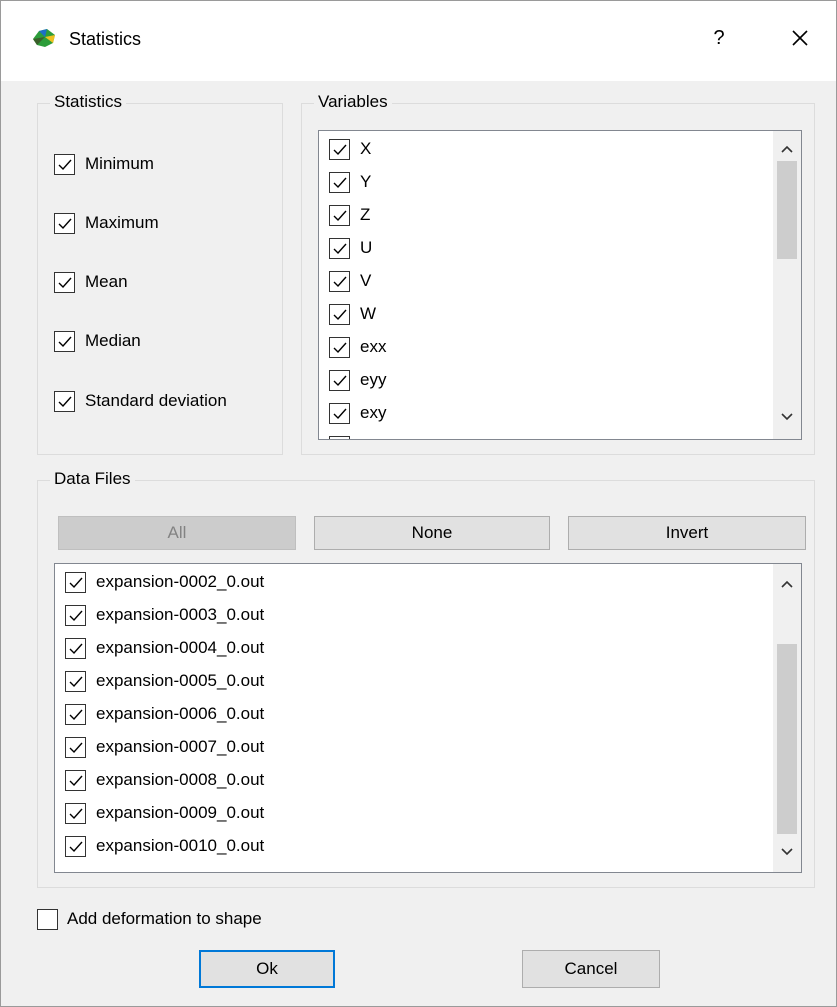 The image size is (837, 1007). What do you see at coordinates (44, 38) in the screenshot?
I see `app-logo-icon` at bounding box center [44, 38].